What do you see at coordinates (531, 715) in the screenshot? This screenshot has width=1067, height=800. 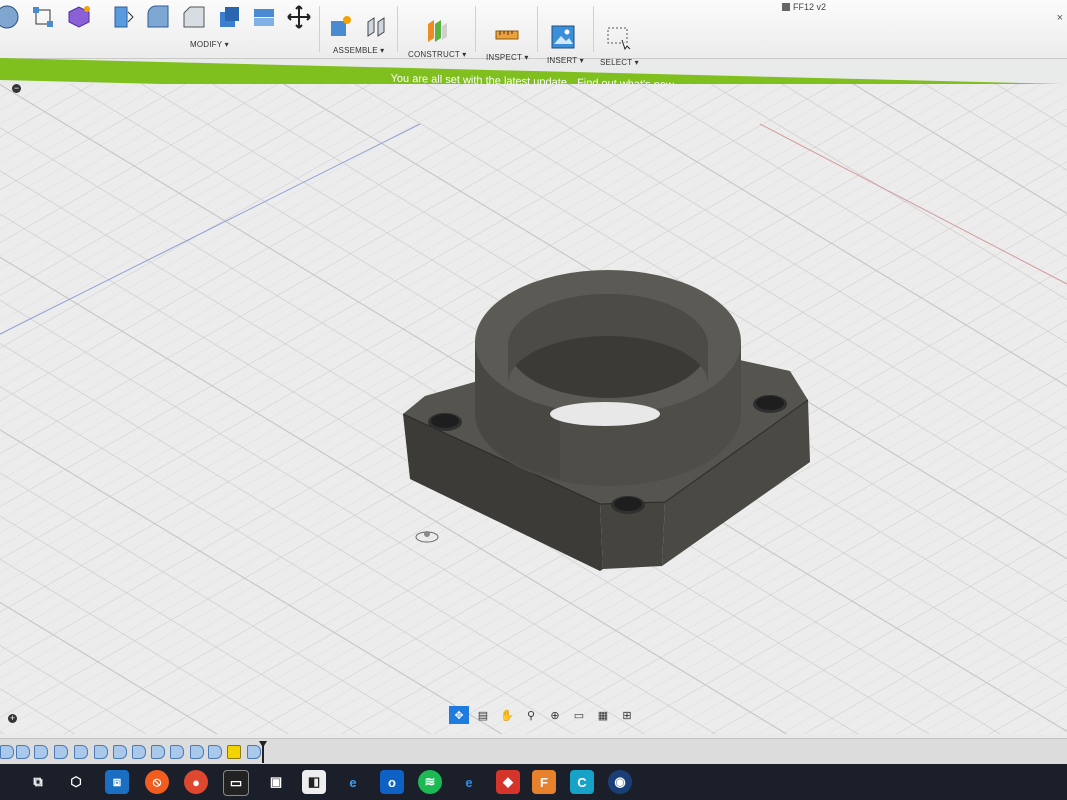 I see `zoom-icon: ⚲` at bounding box center [531, 715].